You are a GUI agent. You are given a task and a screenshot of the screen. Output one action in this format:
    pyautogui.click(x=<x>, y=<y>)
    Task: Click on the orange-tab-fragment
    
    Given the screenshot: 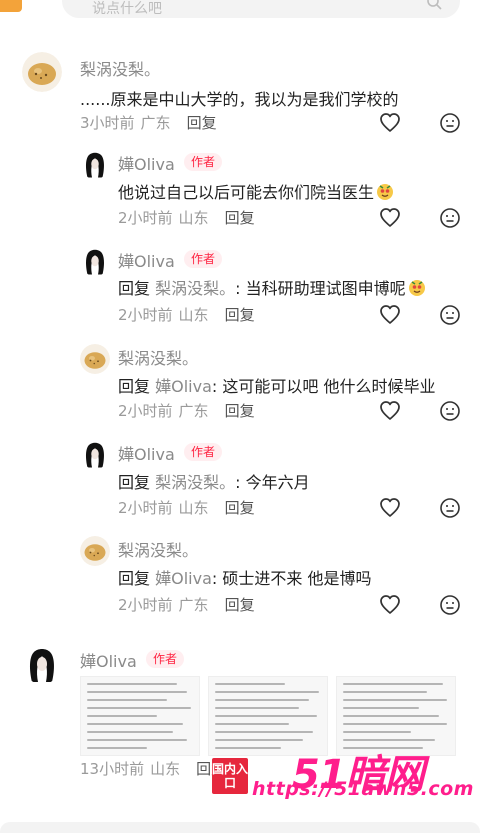 What is the action you would take?
    pyautogui.click(x=11, y=6)
    